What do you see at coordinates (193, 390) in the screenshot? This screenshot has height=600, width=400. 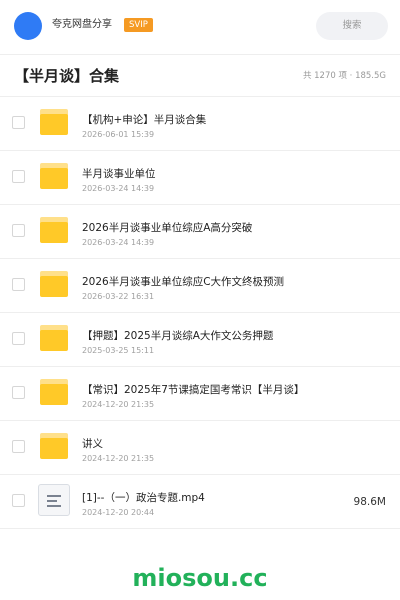 I see `item-name: 【常识】2025年7节课搞定国考常识【半月谈】` at bounding box center [193, 390].